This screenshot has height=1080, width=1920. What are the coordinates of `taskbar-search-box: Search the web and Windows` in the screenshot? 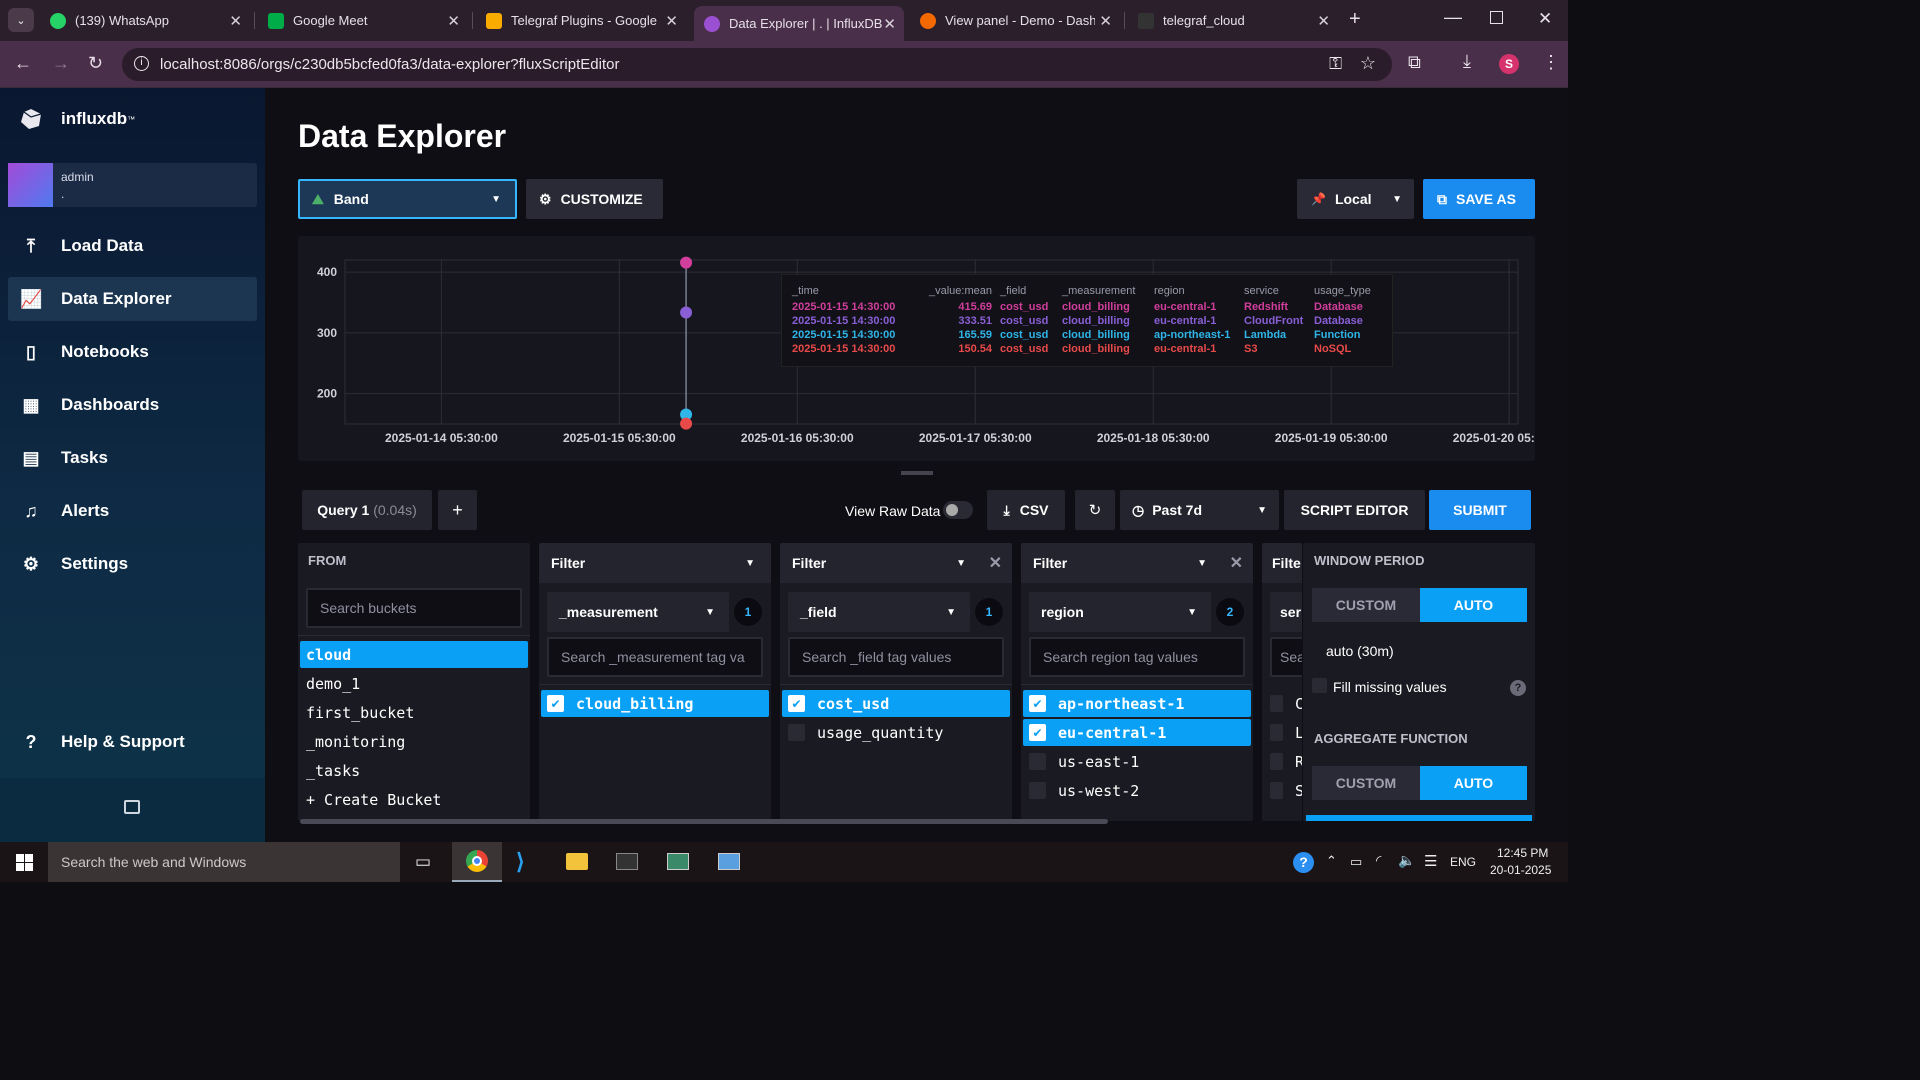 It's located at (224, 862).